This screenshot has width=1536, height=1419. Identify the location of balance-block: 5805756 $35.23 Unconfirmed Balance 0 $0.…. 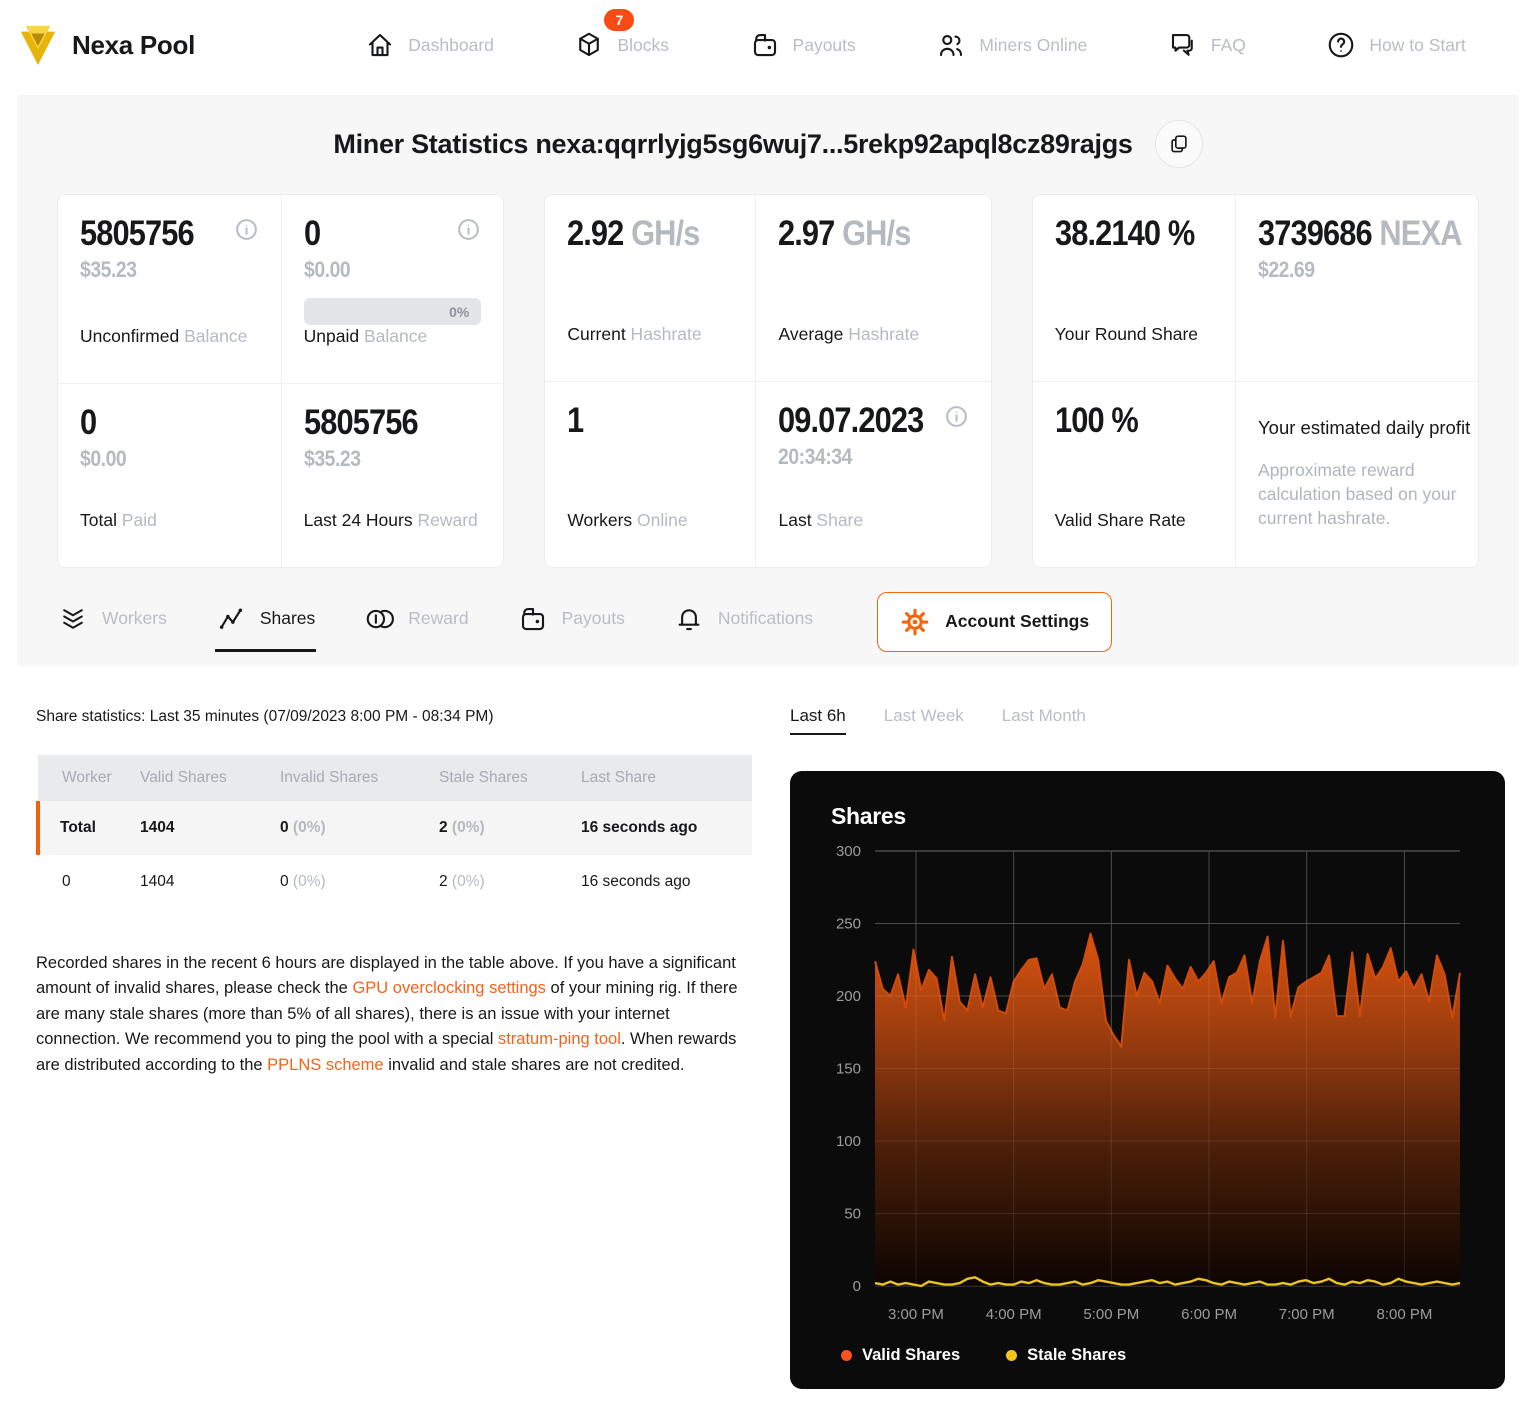
(281, 381).